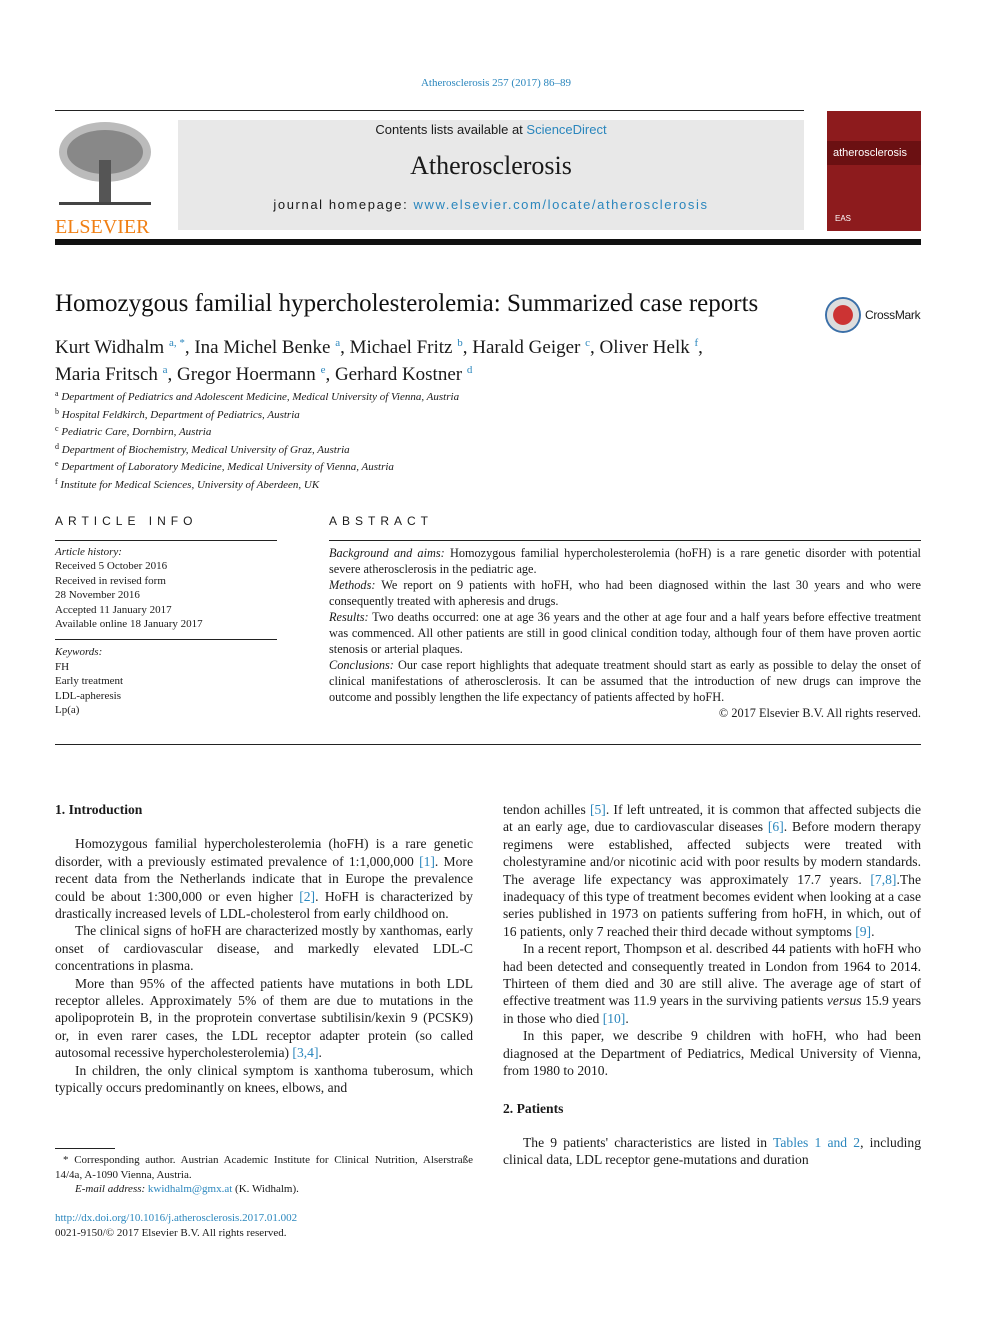  Describe the element at coordinates (398, 374) in the screenshot. I see `author-name: Gerhard Kostner` at that location.